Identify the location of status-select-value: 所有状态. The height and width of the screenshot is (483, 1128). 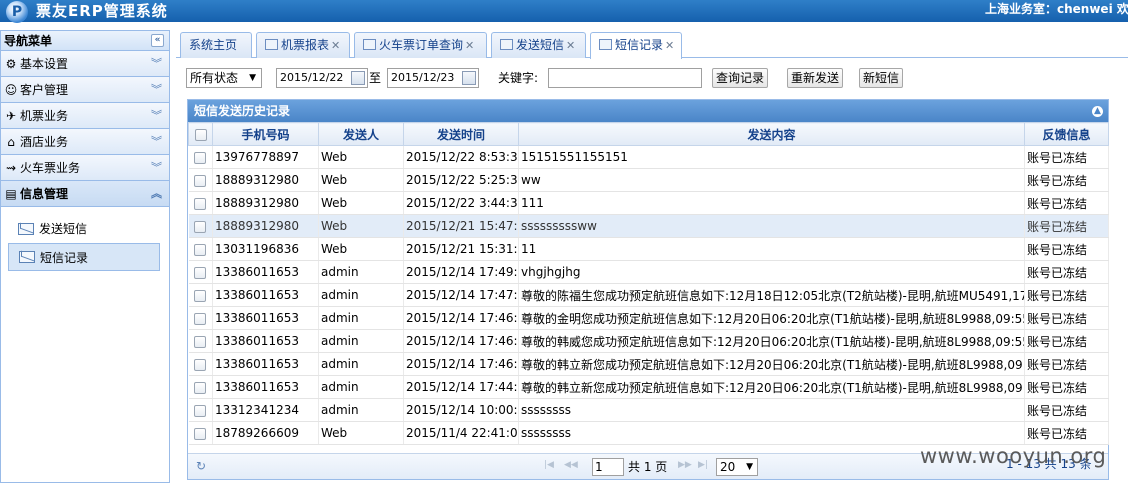
(214, 78).